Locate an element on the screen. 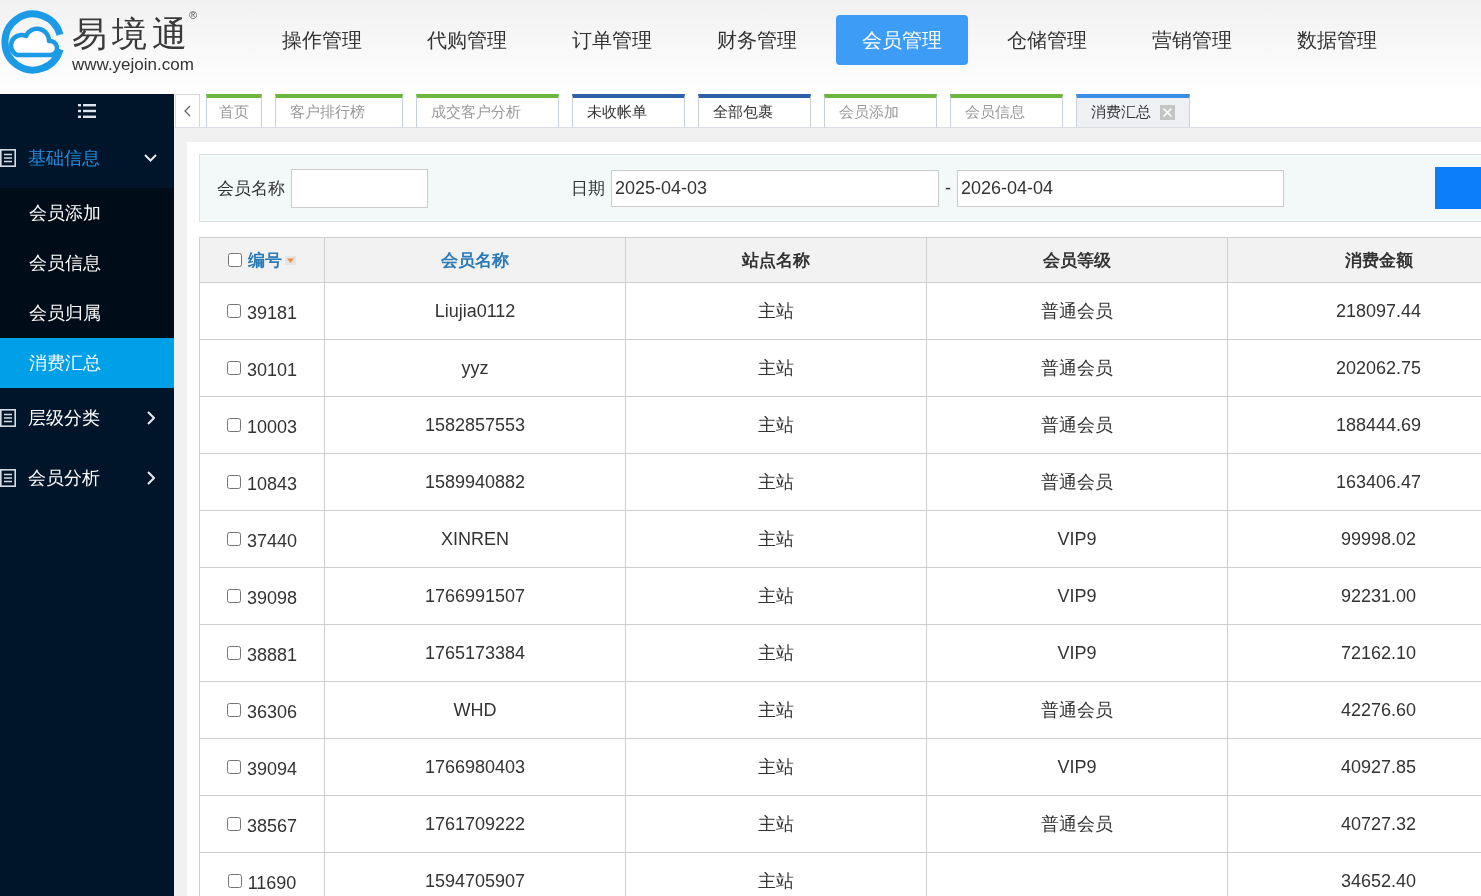 The image size is (1481, 896). column-header-link: 编号 is located at coordinates (265, 260).